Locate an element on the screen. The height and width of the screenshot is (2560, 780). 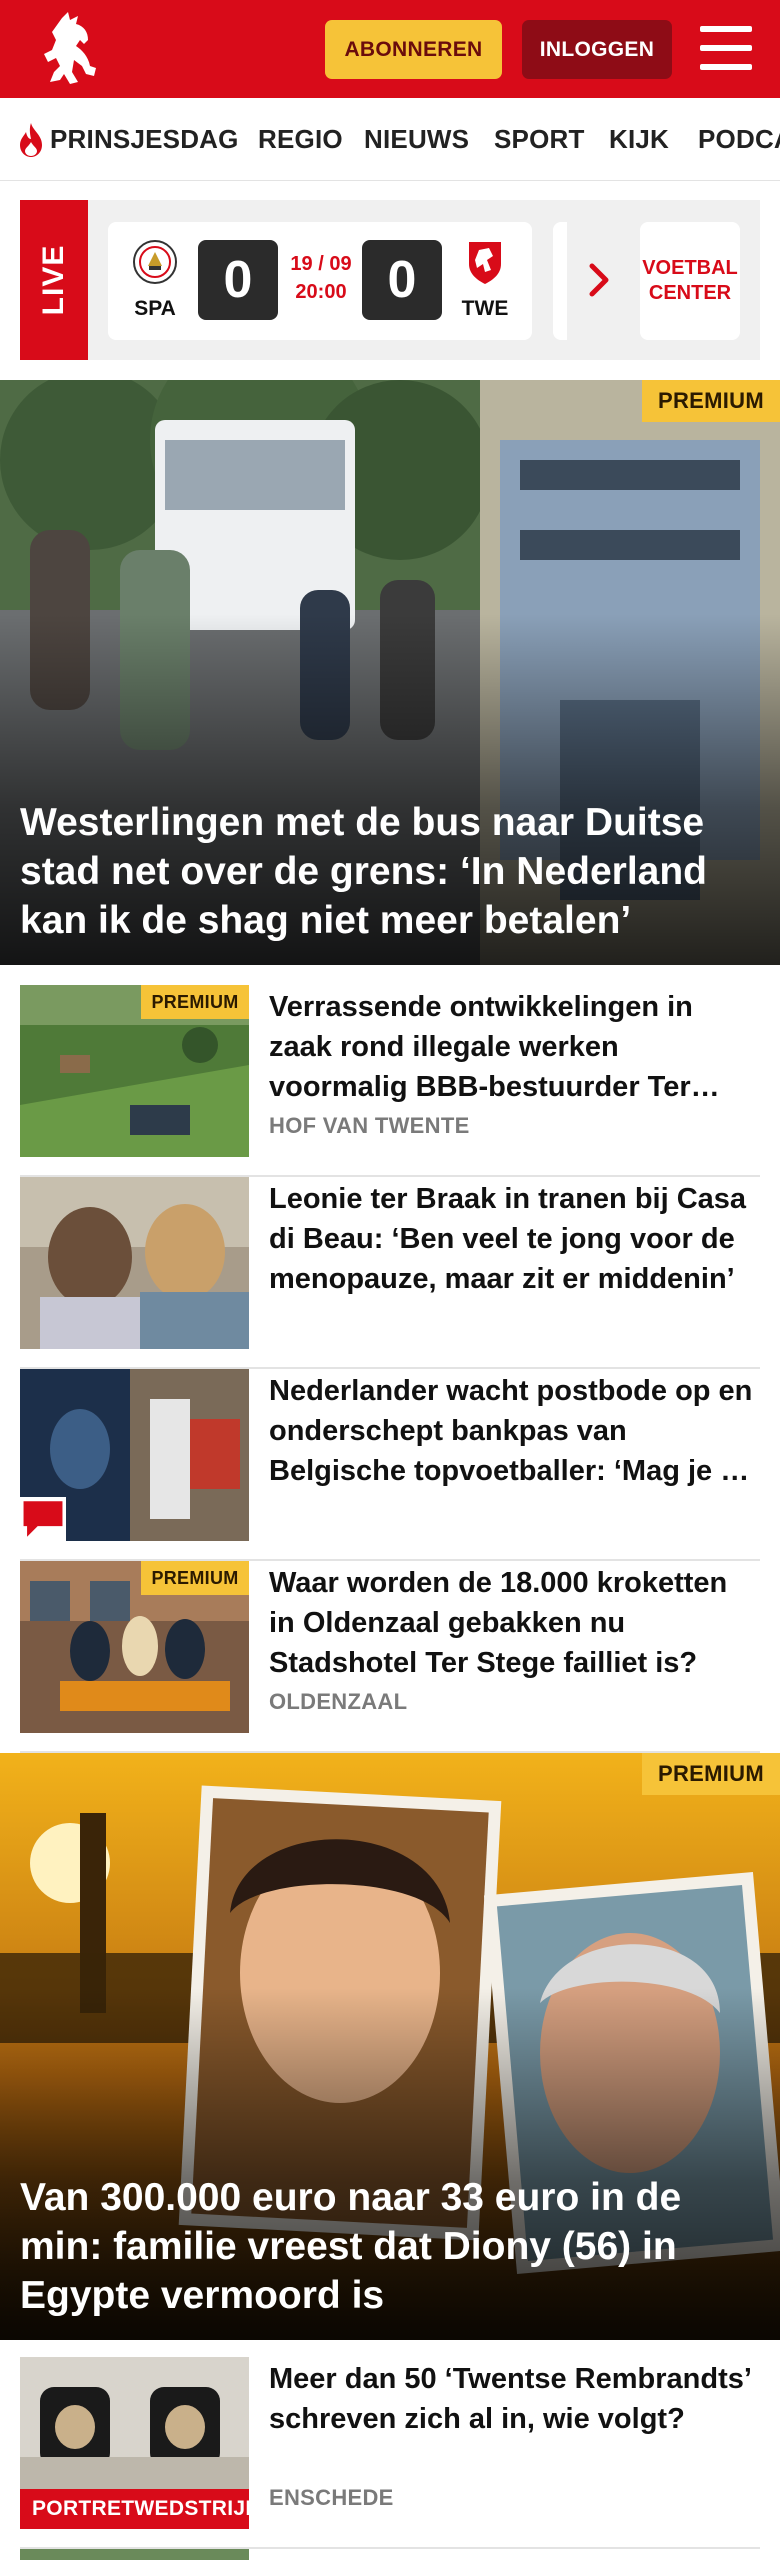
sparta-crest-icon is located at coordinates (155, 262).